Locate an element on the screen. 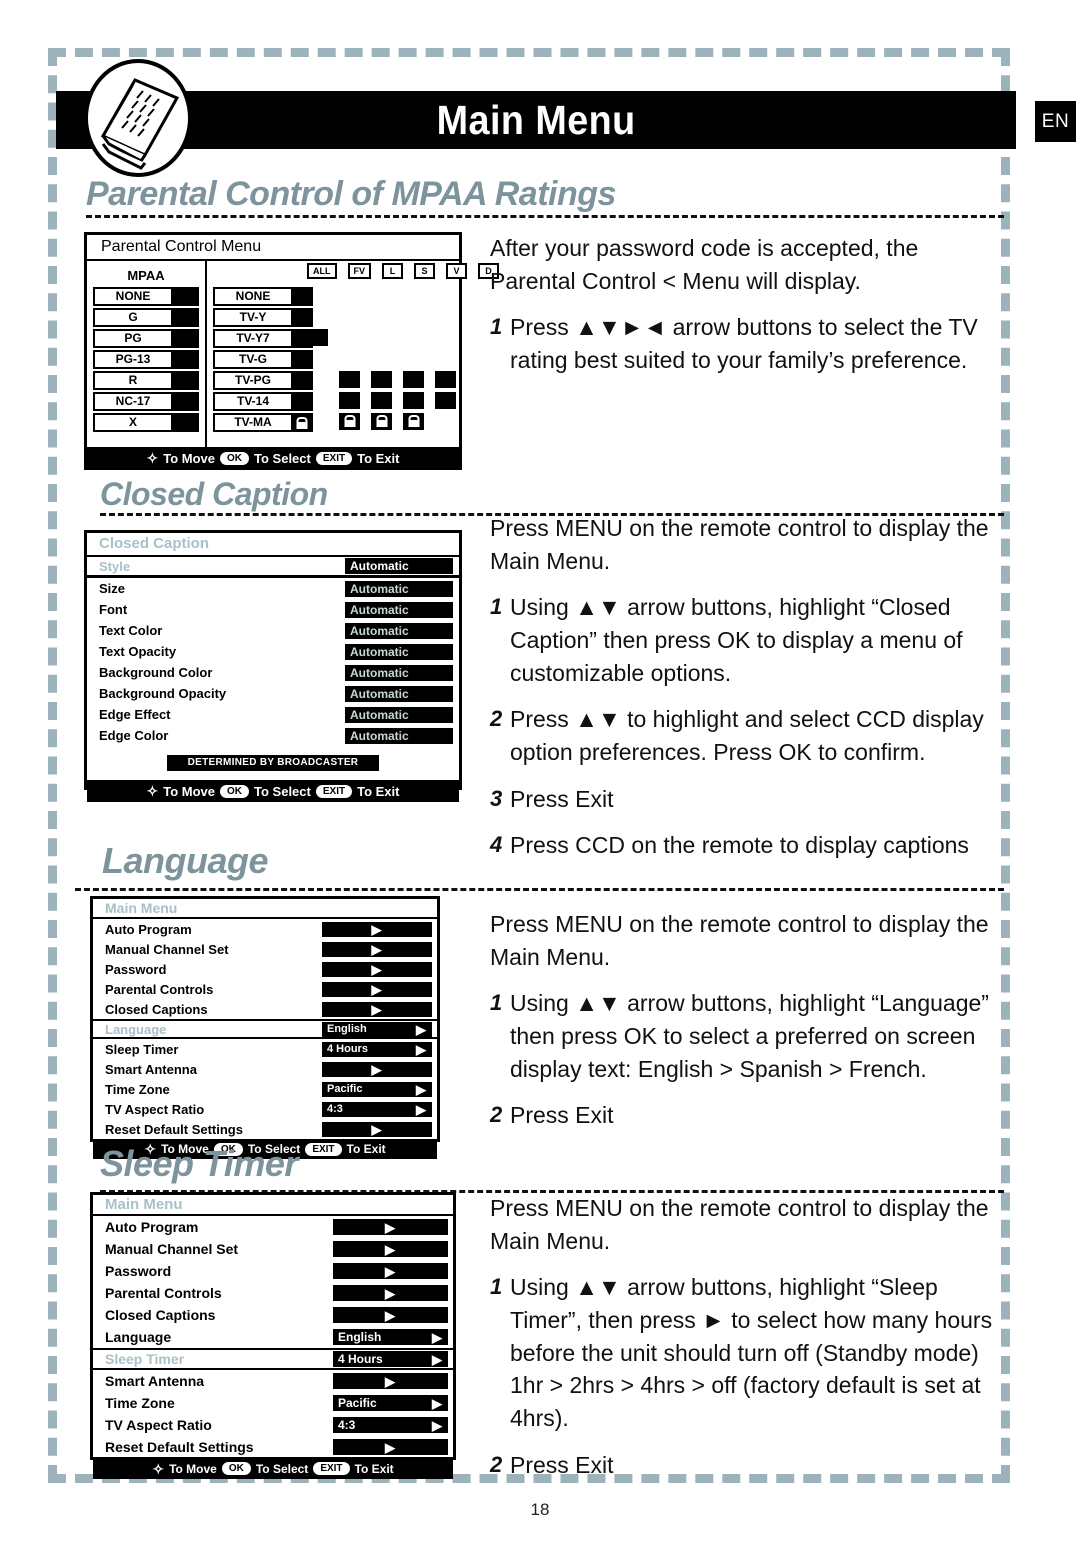 The width and height of the screenshot is (1080, 1567). closed-caption-row: Text Opacity Automatic is located at coordinates (273, 651).